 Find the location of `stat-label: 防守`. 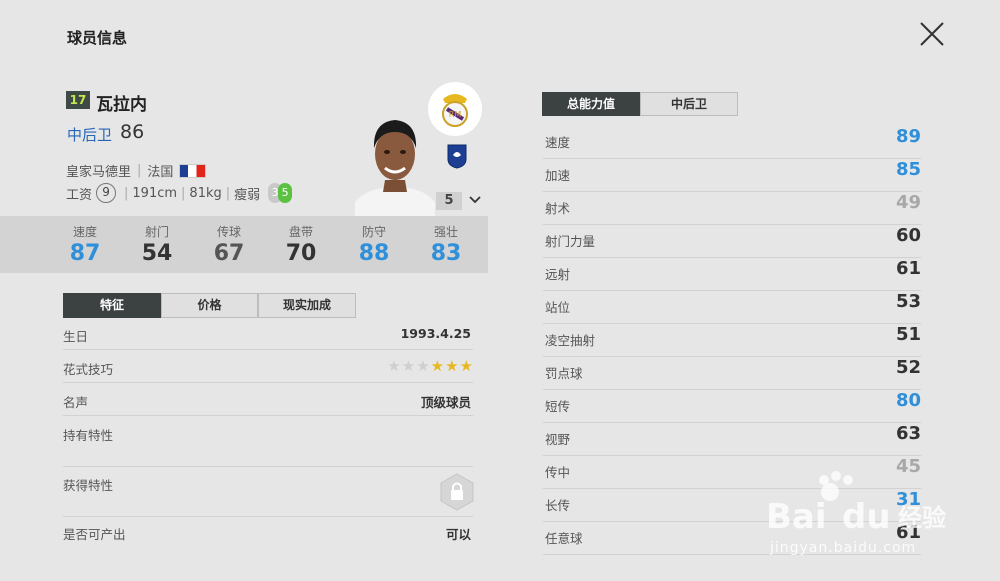

stat-label: 防守 is located at coordinates (373, 232).